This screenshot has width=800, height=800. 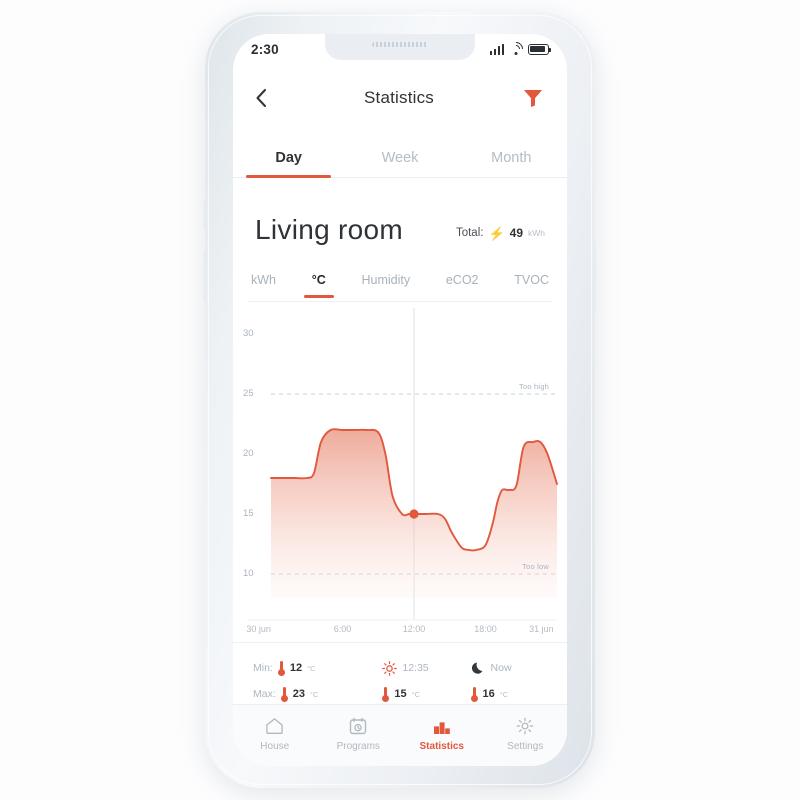 I want to click on summary-night-temp: 16 °C, so click(x=508, y=694).